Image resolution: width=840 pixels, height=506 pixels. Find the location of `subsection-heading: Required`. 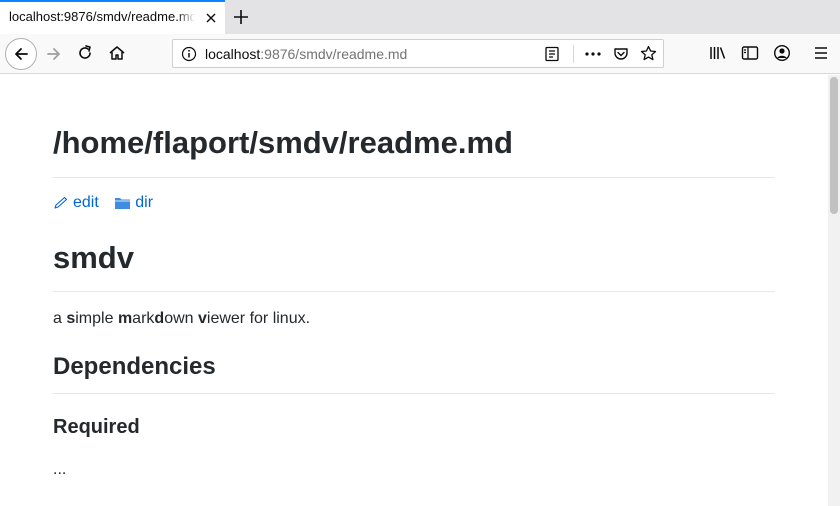

subsection-heading: Required is located at coordinates (96, 427).